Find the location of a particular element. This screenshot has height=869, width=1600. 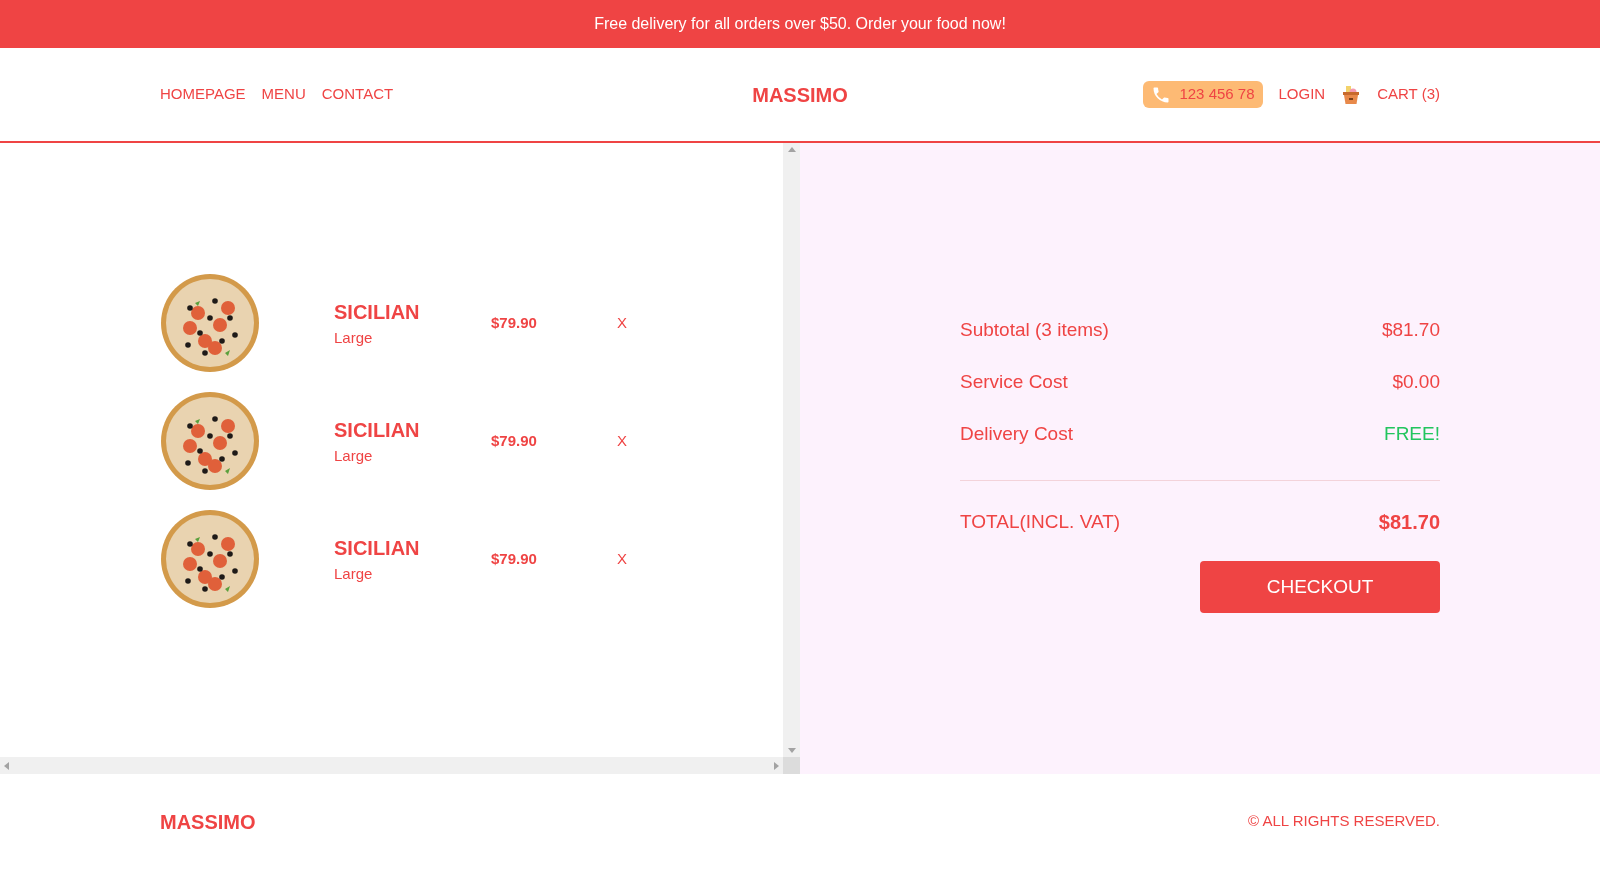

vertical-scrollbar is located at coordinates (791, 450).